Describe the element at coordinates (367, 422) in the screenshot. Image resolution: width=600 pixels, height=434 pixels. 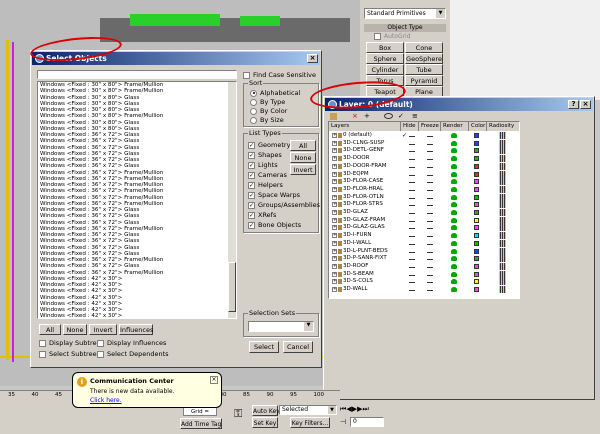
I see `frame-spinner: 0` at that location.